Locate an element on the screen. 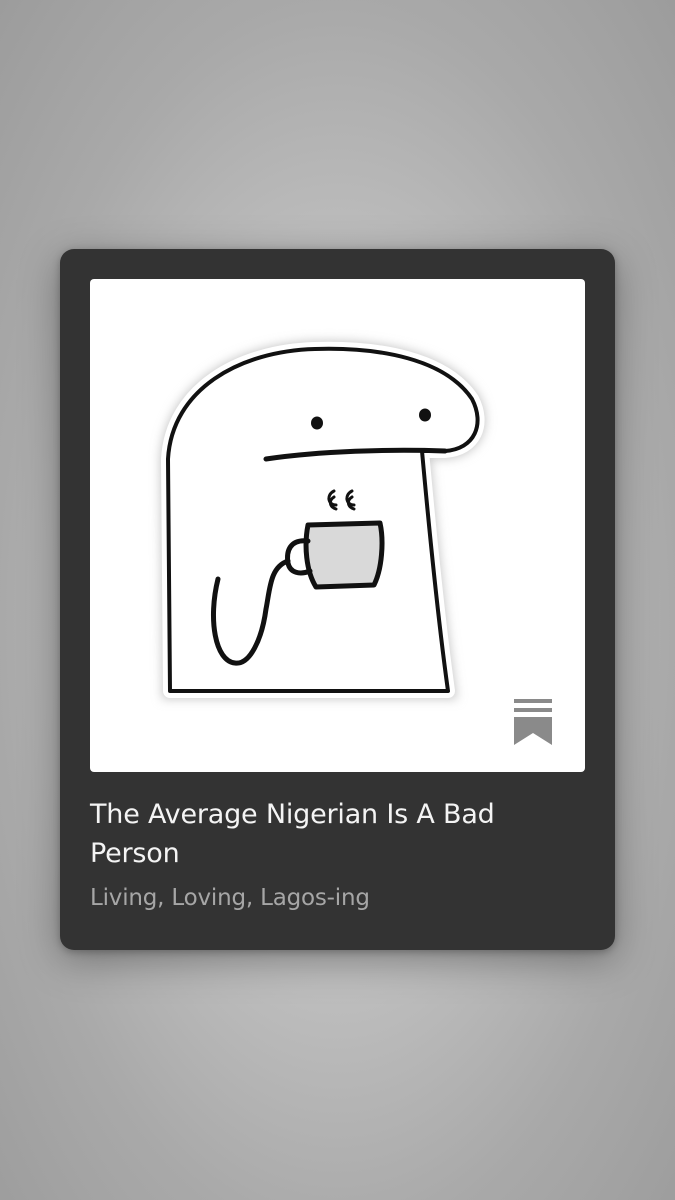 The height and width of the screenshot is (1200, 675). post-title: The Average Nigerian Is A Bad Person is located at coordinates (325, 834).